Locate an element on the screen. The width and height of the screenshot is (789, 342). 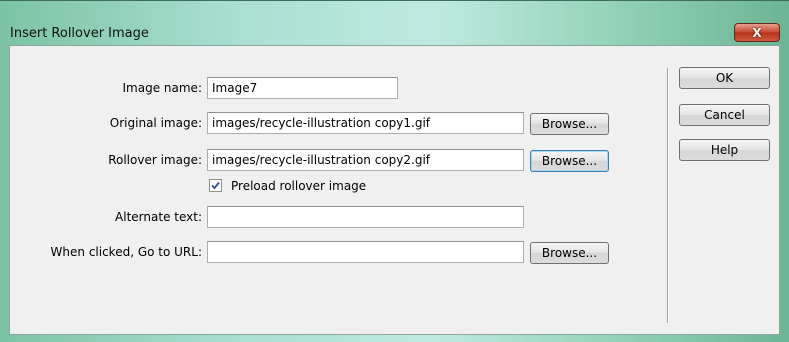
help-button: Help is located at coordinates (724, 150).